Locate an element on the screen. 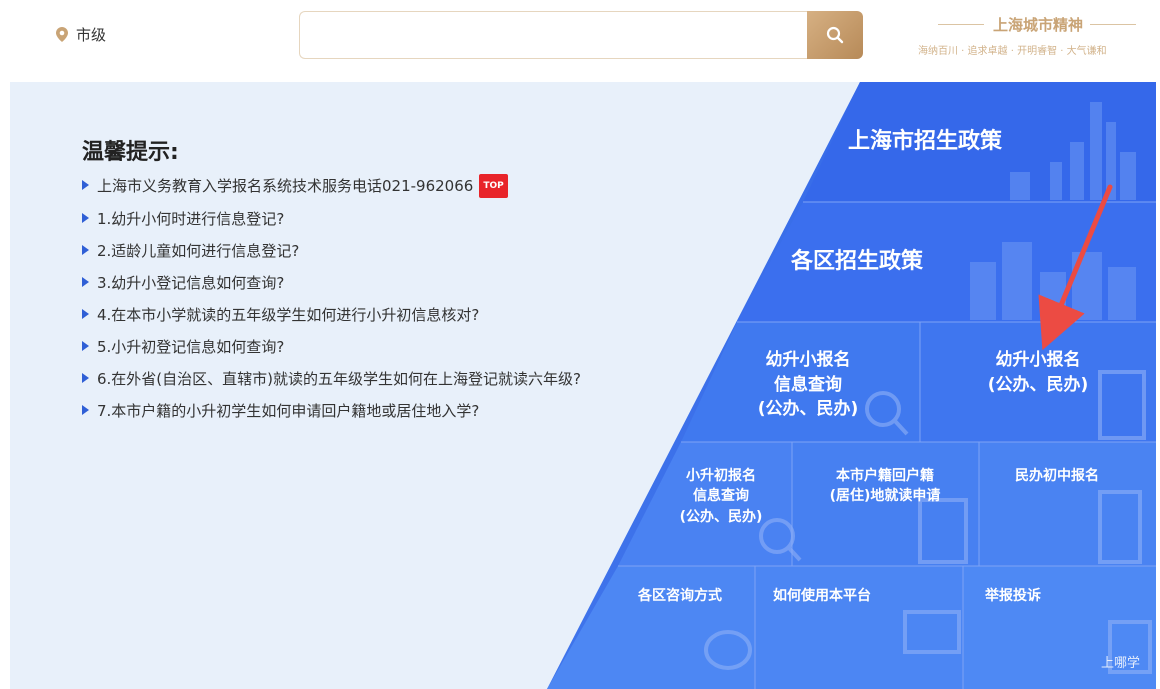 This screenshot has height=689, width=1160. city-spirit-title: 上海城市精神 is located at coordinates (1038, 24).